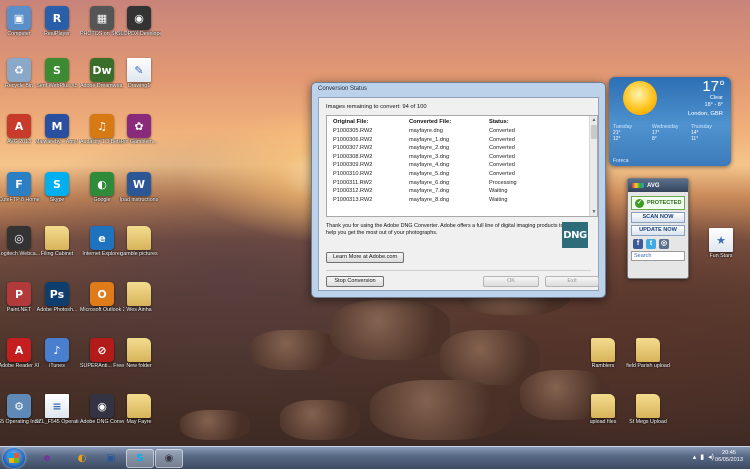 The height and width of the screenshot is (469, 750). I want to click on desktop-icon: ⊘SUPERAnti... Free Edition, so click(102, 358).